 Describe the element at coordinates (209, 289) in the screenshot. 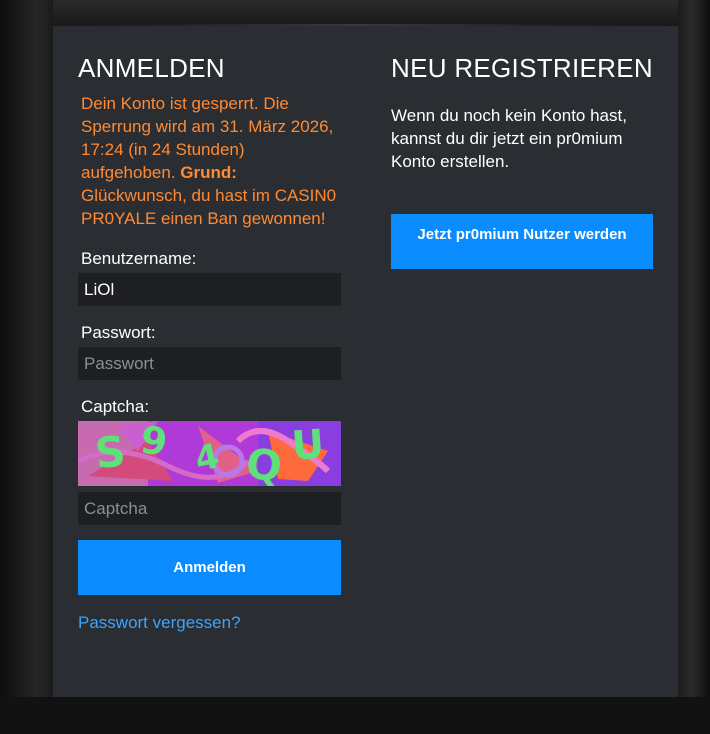

I see `username-input` at that location.